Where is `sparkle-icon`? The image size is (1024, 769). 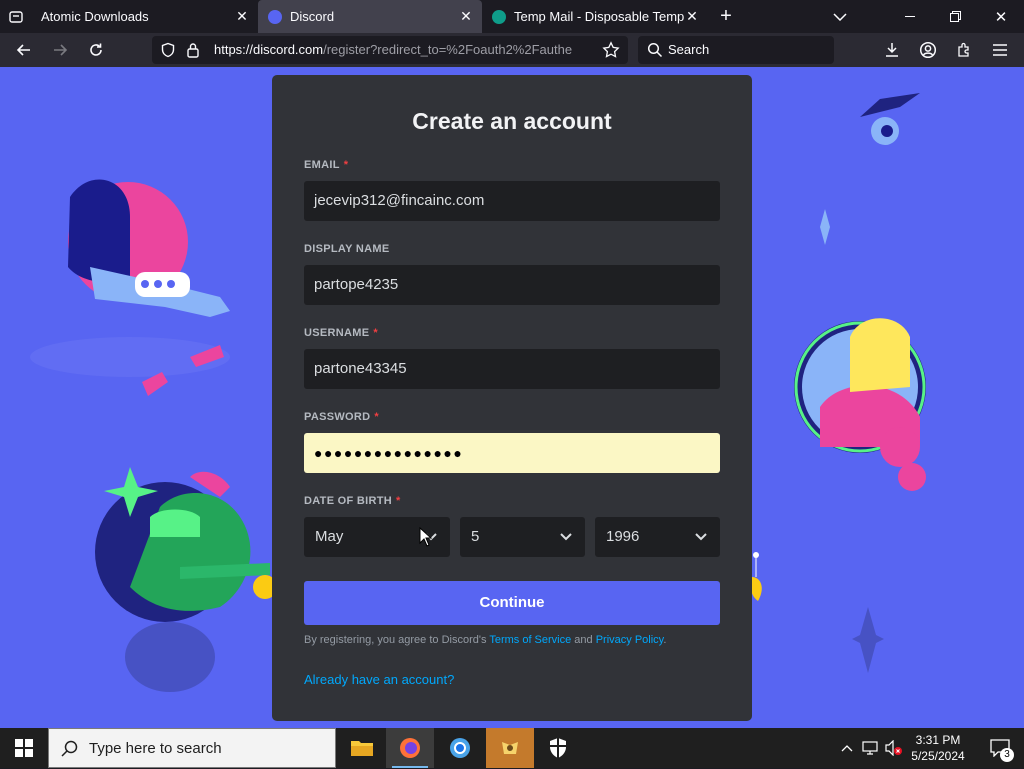 sparkle-icon is located at coordinates (868, 640).